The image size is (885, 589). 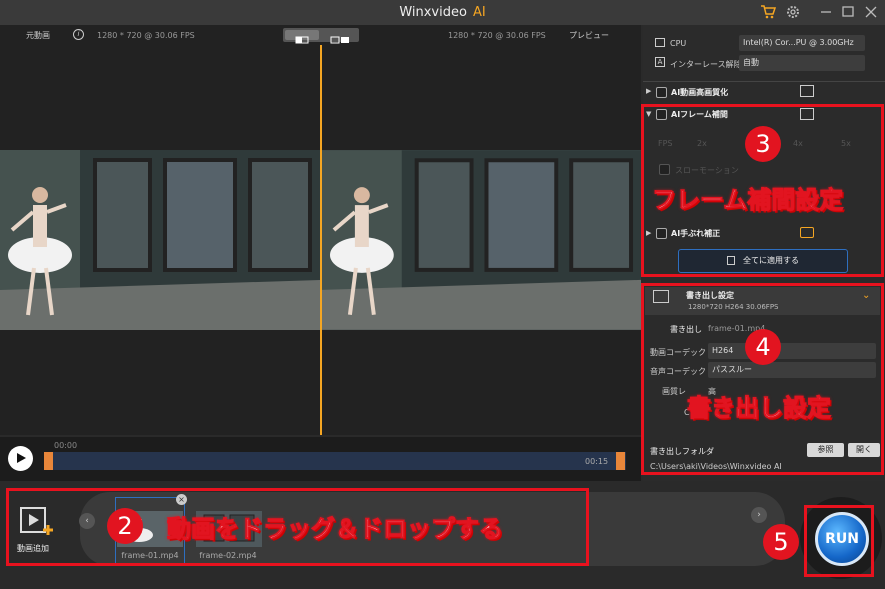 What do you see at coordinates (160, 240) in the screenshot?
I see `original-video-frame` at bounding box center [160, 240].